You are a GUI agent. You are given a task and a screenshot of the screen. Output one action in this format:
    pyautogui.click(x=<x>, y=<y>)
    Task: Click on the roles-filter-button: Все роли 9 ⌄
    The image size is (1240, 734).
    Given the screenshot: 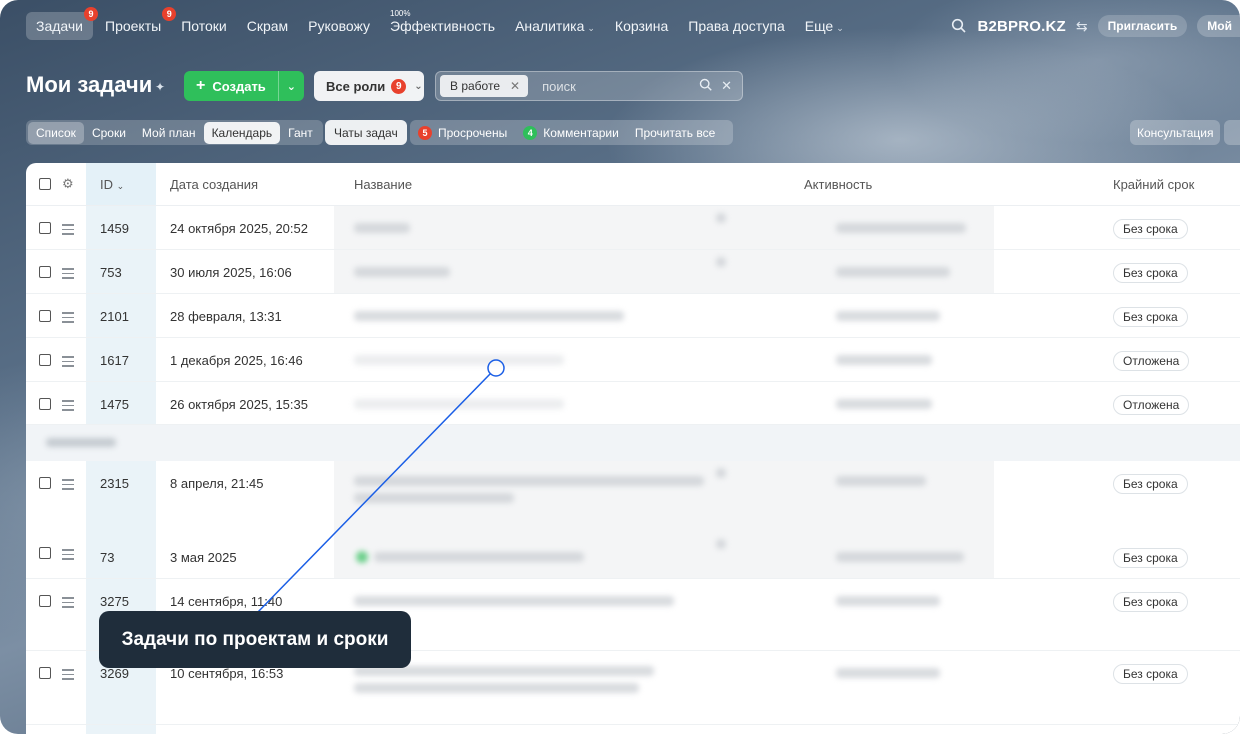 What is the action you would take?
    pyautogui.click(x=369, y=86)
    